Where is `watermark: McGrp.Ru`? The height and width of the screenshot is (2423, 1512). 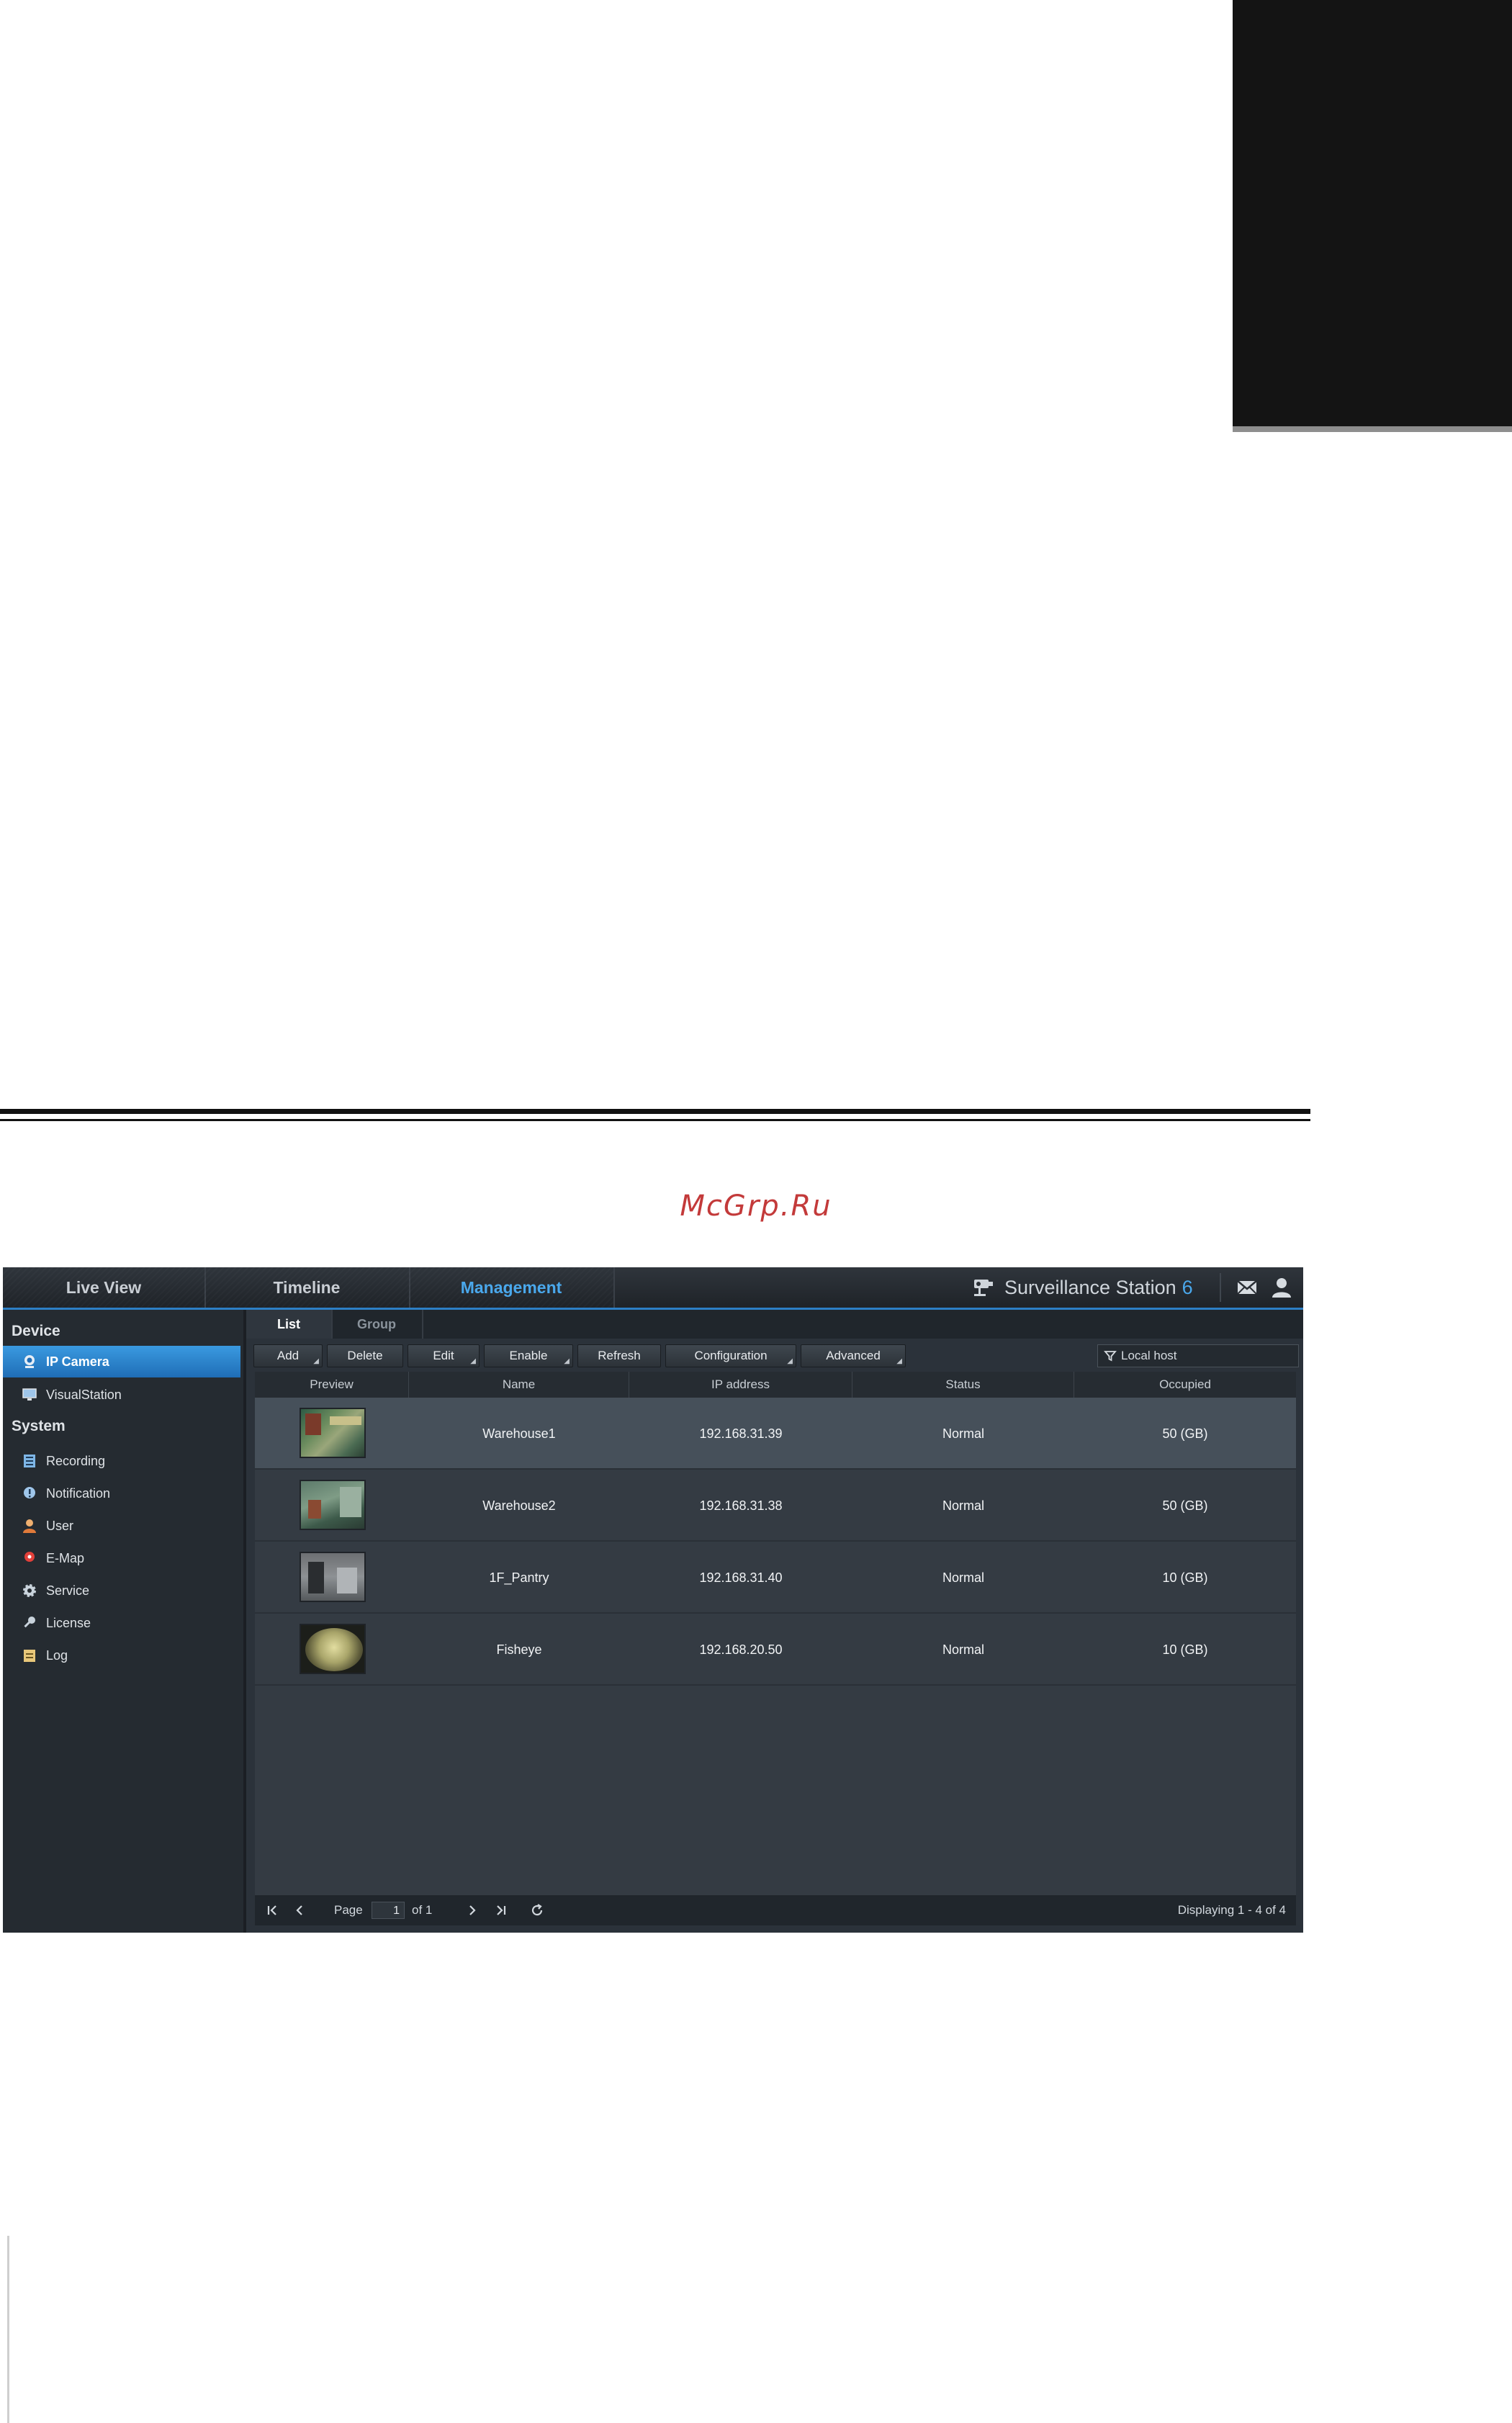 watermark: McGrp.Ru is located at coordinates (756, 1207).